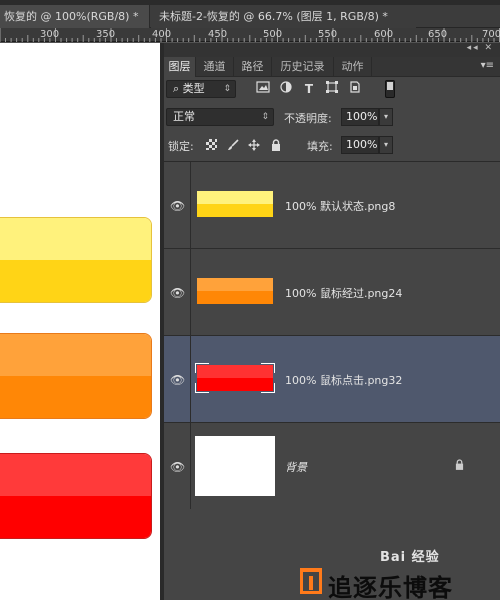 Image resolution: width=500 pixels, height=600 pixels. What do you see at coordinates (215, 67) in the screenshot?
I see `tab-channels: 通道` at bounding box center [215, 67].